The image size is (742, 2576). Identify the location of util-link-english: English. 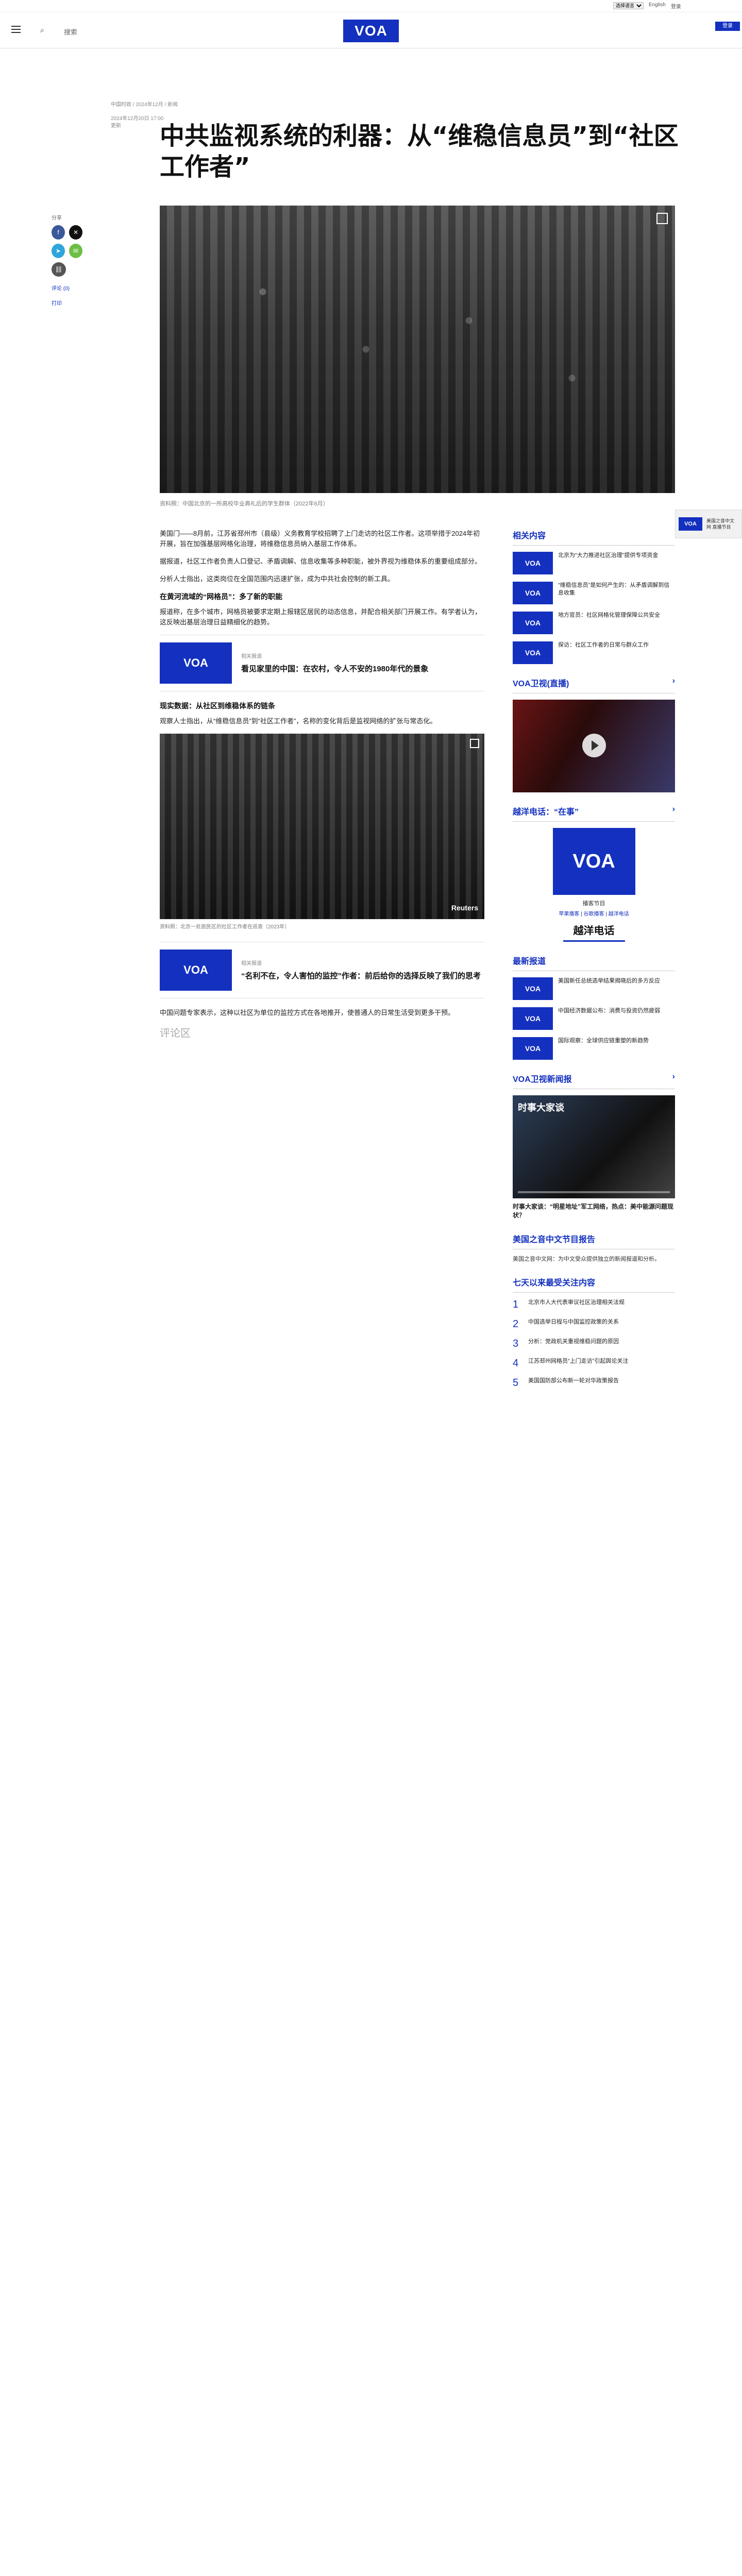
(657, 6).